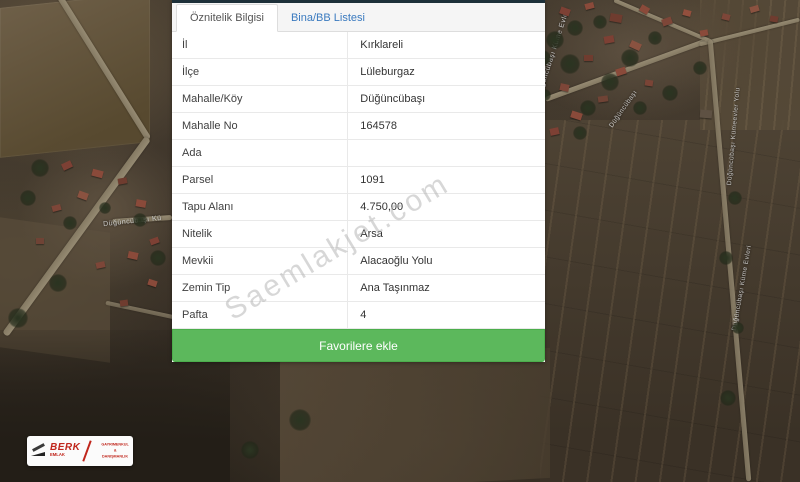  What do you see at coordinates (328, 18) in the screenshot?
I see `tab-bina-bb-listesi: Bina/BB Listesi` at bounding box center [328, 18].